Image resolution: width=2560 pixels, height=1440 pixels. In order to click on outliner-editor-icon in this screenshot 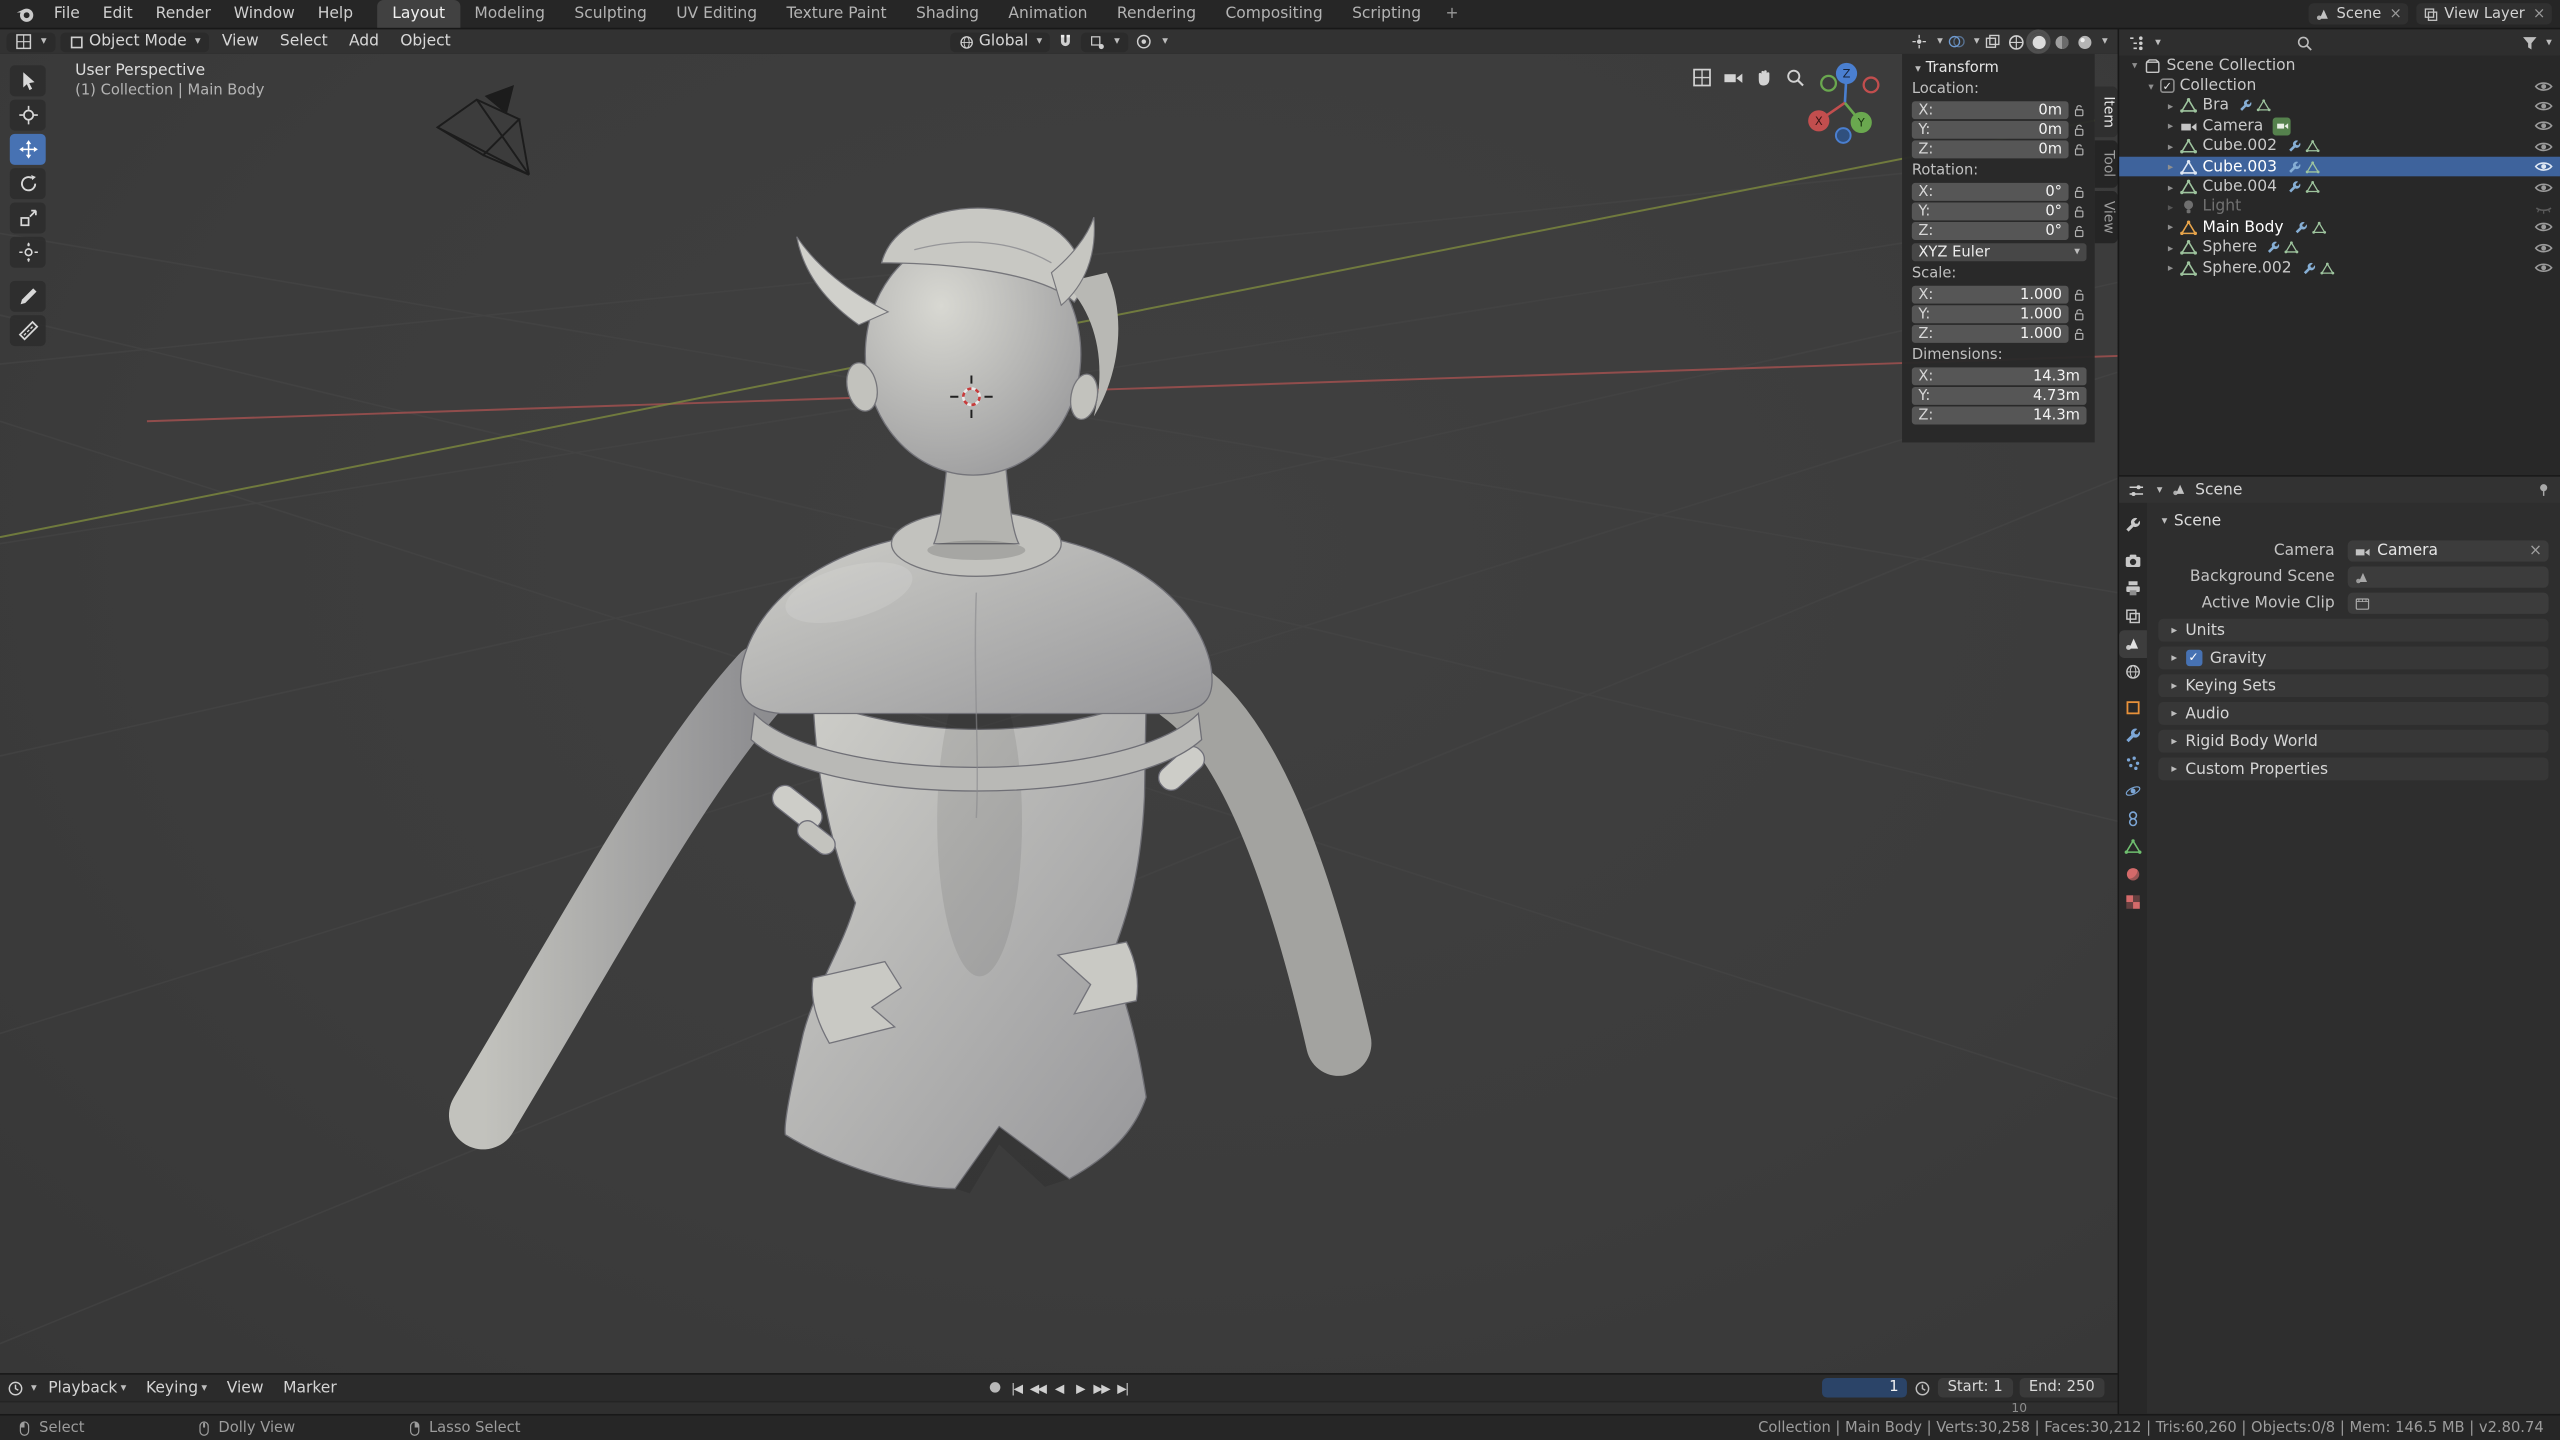, I will do `click(2136, 42)`.